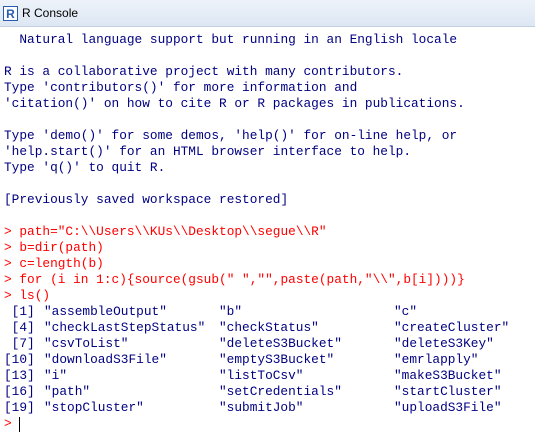 This screenshot has width=535, height=438. What do you see at coordinates (436, 359) in the screenshot?
I see `ls-item: "emrlapply"` at bounding box center [436, 359].